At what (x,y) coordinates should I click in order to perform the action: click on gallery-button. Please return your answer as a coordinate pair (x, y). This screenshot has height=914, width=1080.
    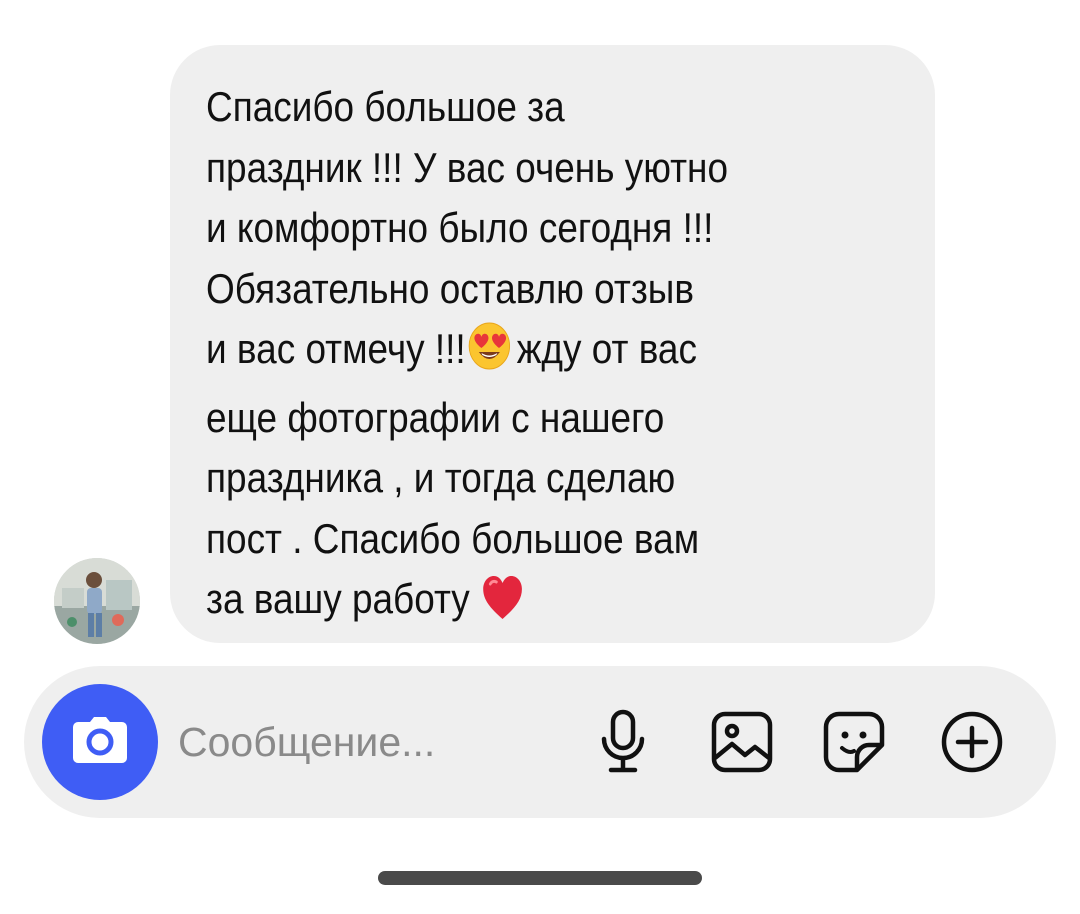
    Looking at the image, I should click on (742, 742).